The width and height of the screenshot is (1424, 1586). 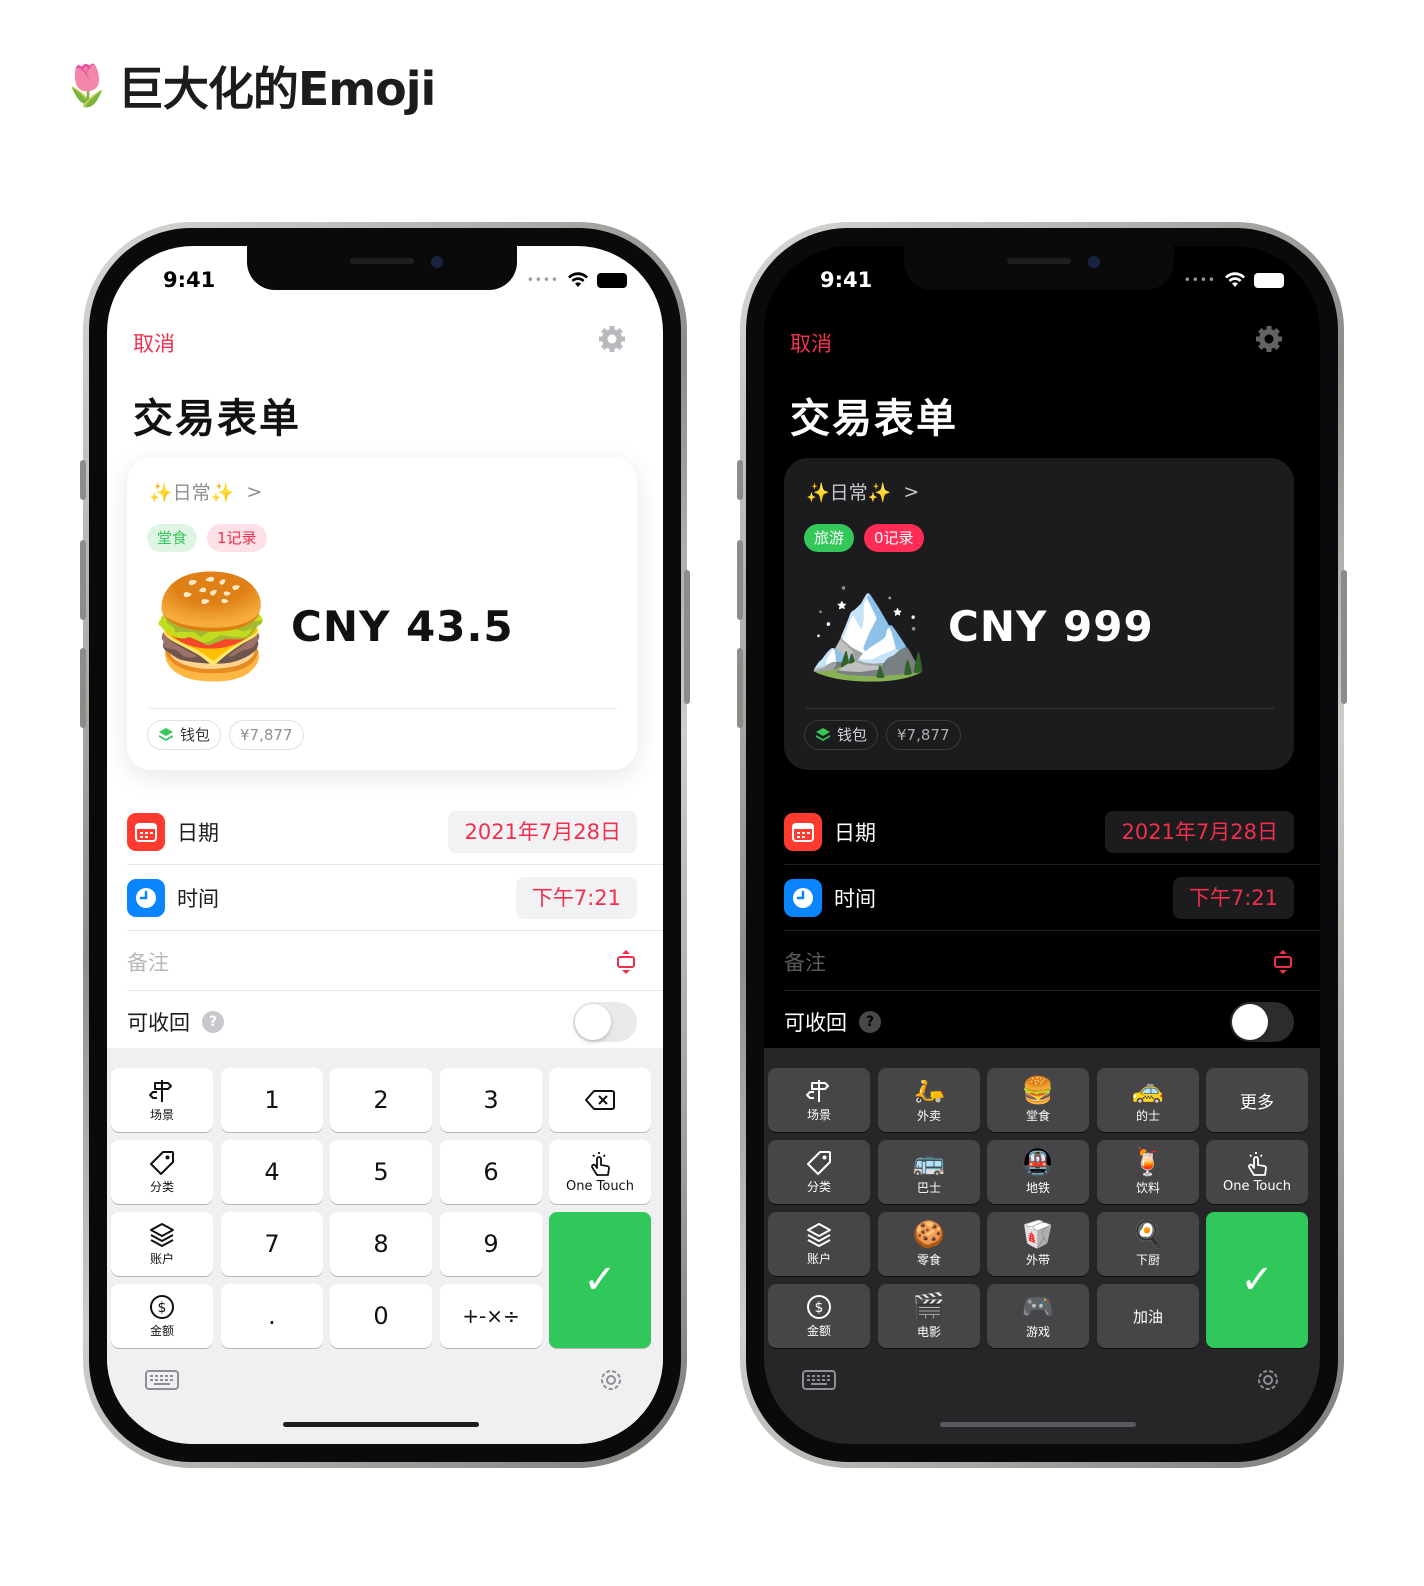 What do you see at coordinates (272, 1244) in the screenshot?
I see `key-7: 7` at bounding box center [272, 1244].